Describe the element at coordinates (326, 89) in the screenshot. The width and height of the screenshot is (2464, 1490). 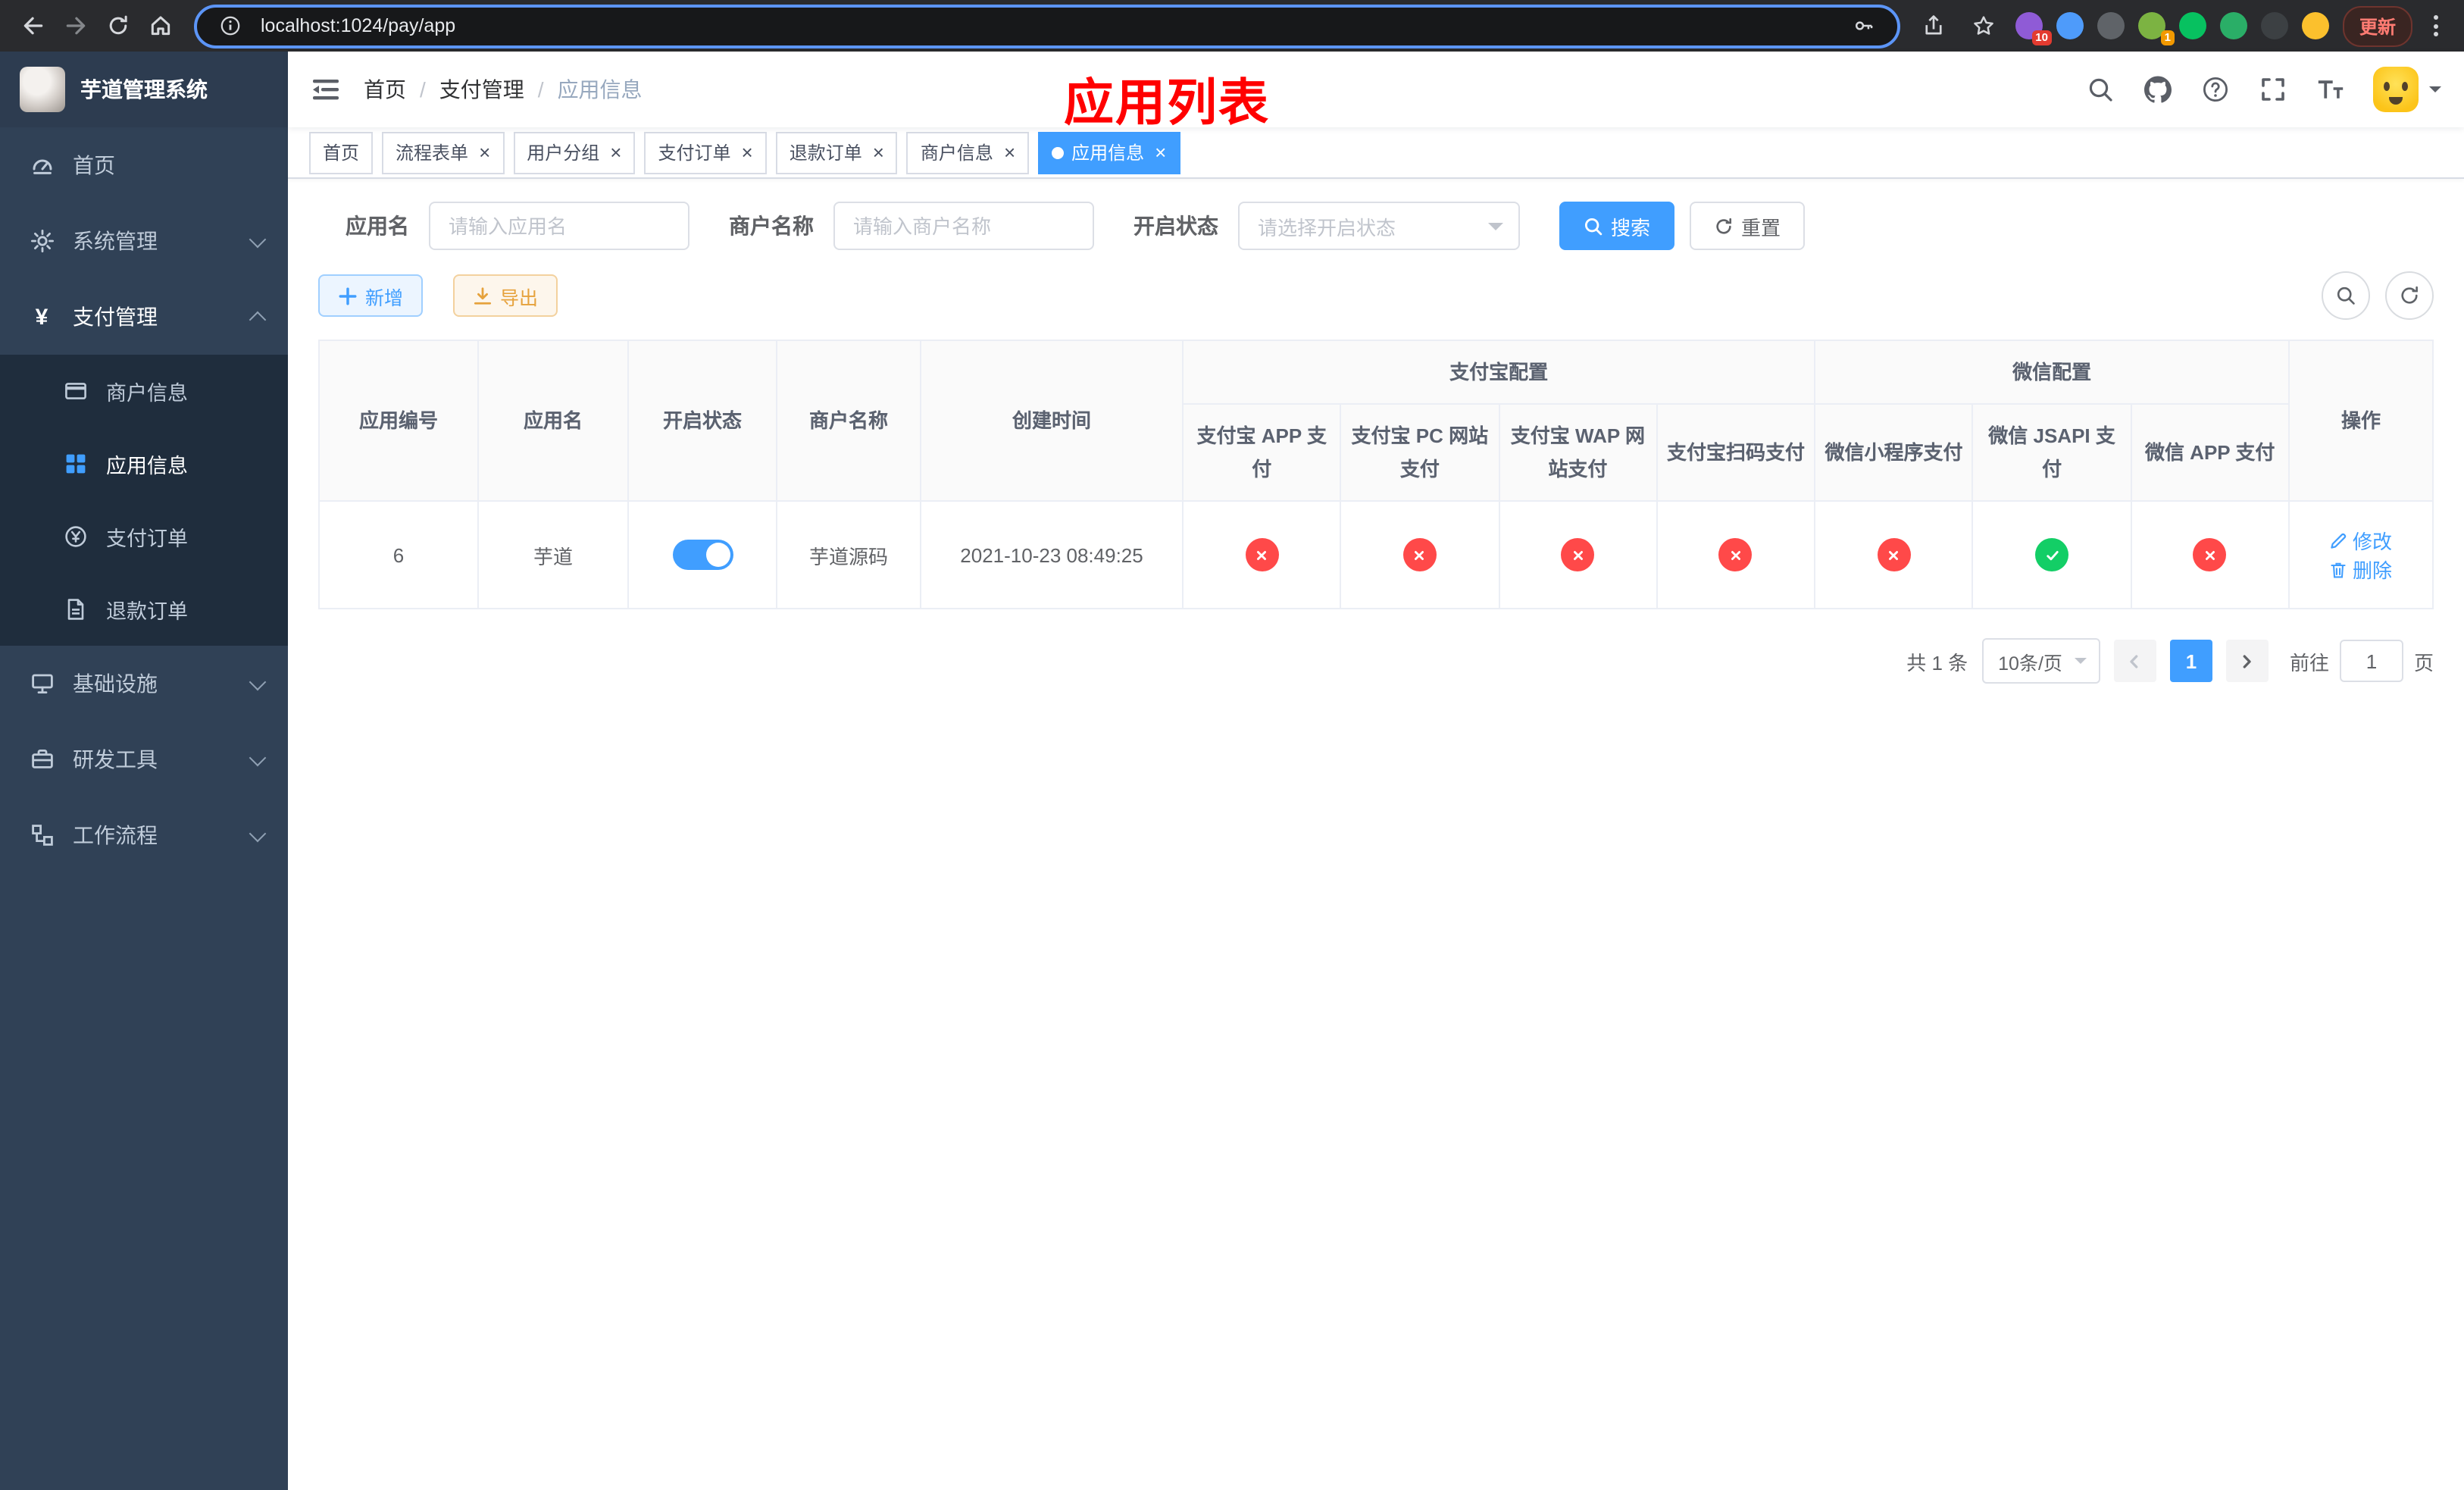
I see `hamburger-icon` at that location.